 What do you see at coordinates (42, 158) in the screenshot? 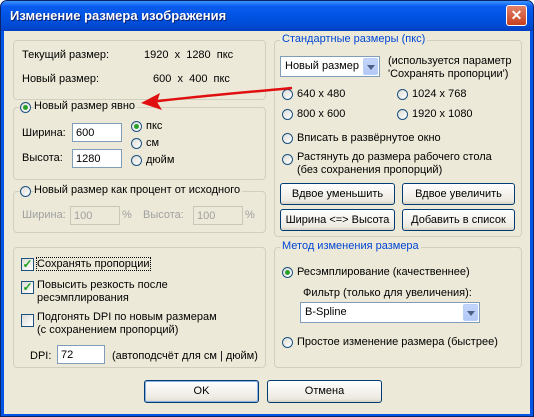
I see `explicit-height-label: Высота:` at bounding box center [42, 158].